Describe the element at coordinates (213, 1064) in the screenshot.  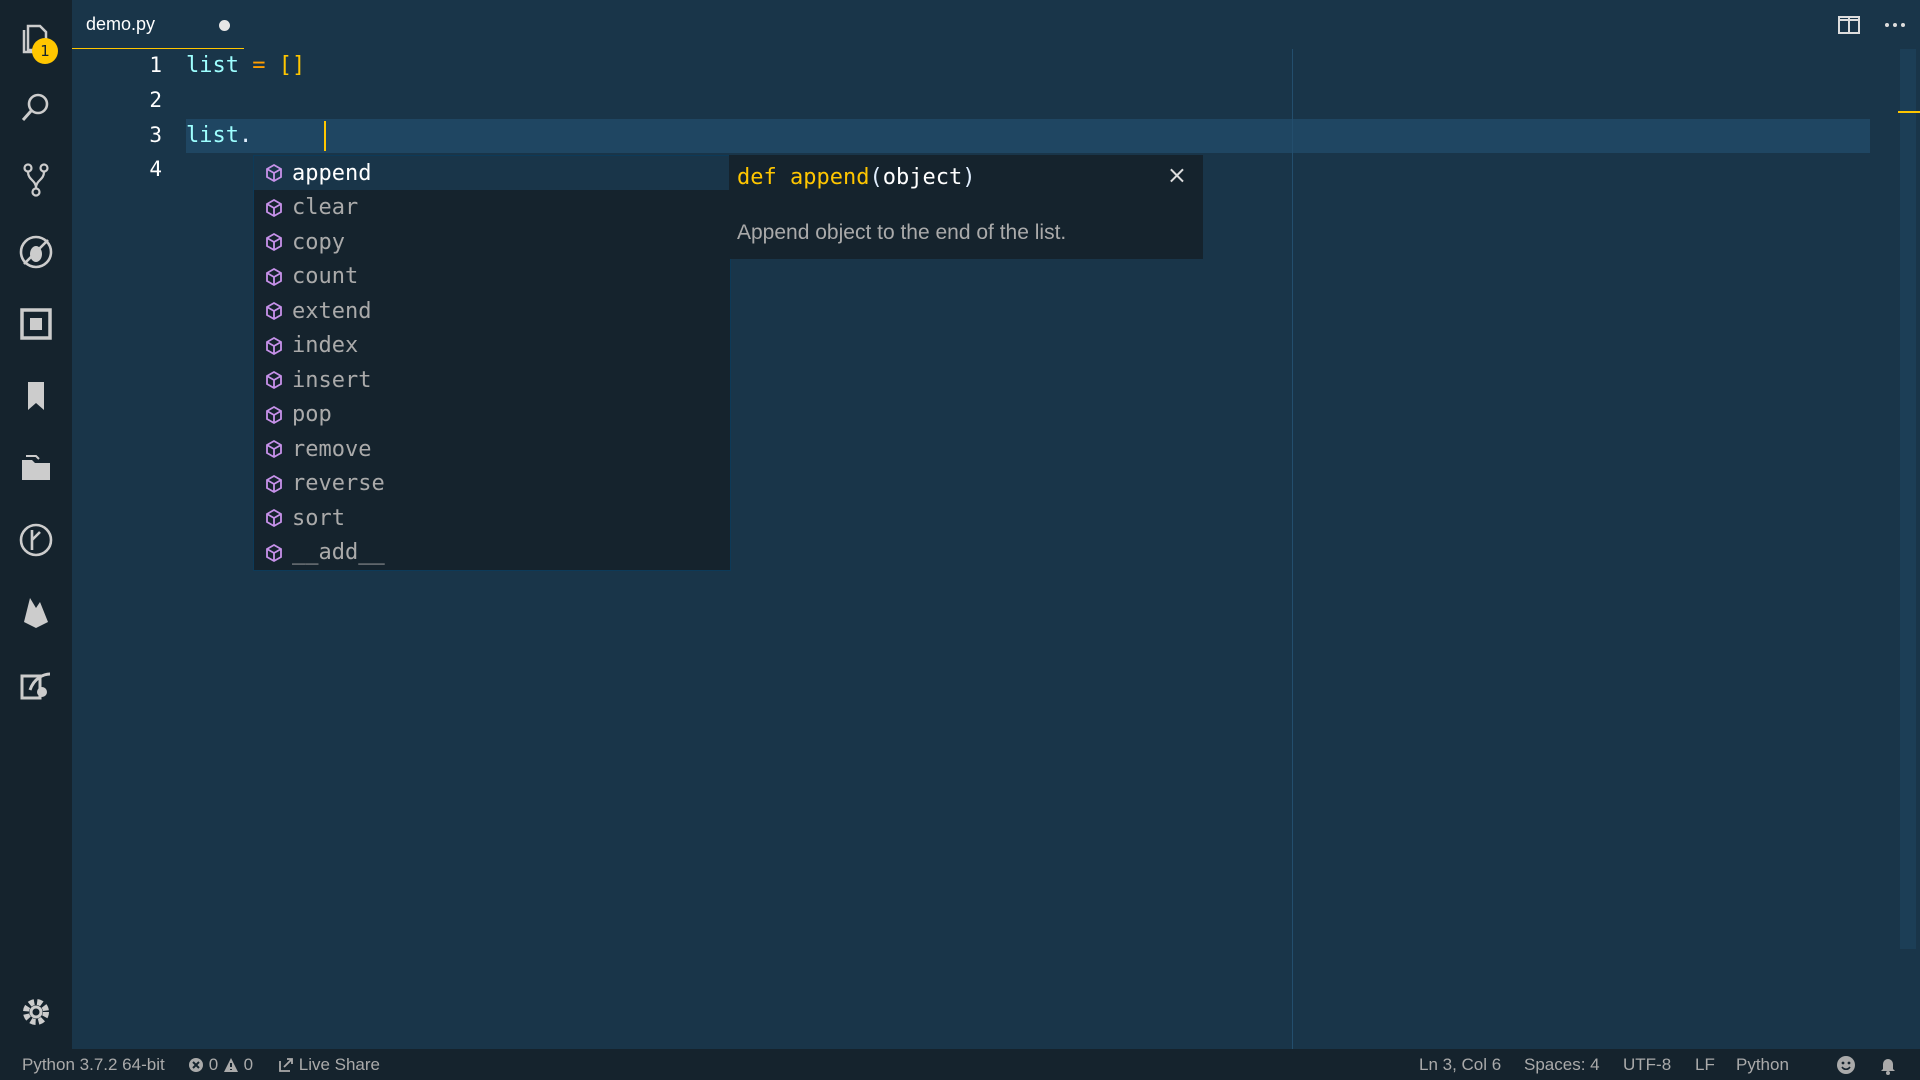
I see `error-count: 0` at that location.